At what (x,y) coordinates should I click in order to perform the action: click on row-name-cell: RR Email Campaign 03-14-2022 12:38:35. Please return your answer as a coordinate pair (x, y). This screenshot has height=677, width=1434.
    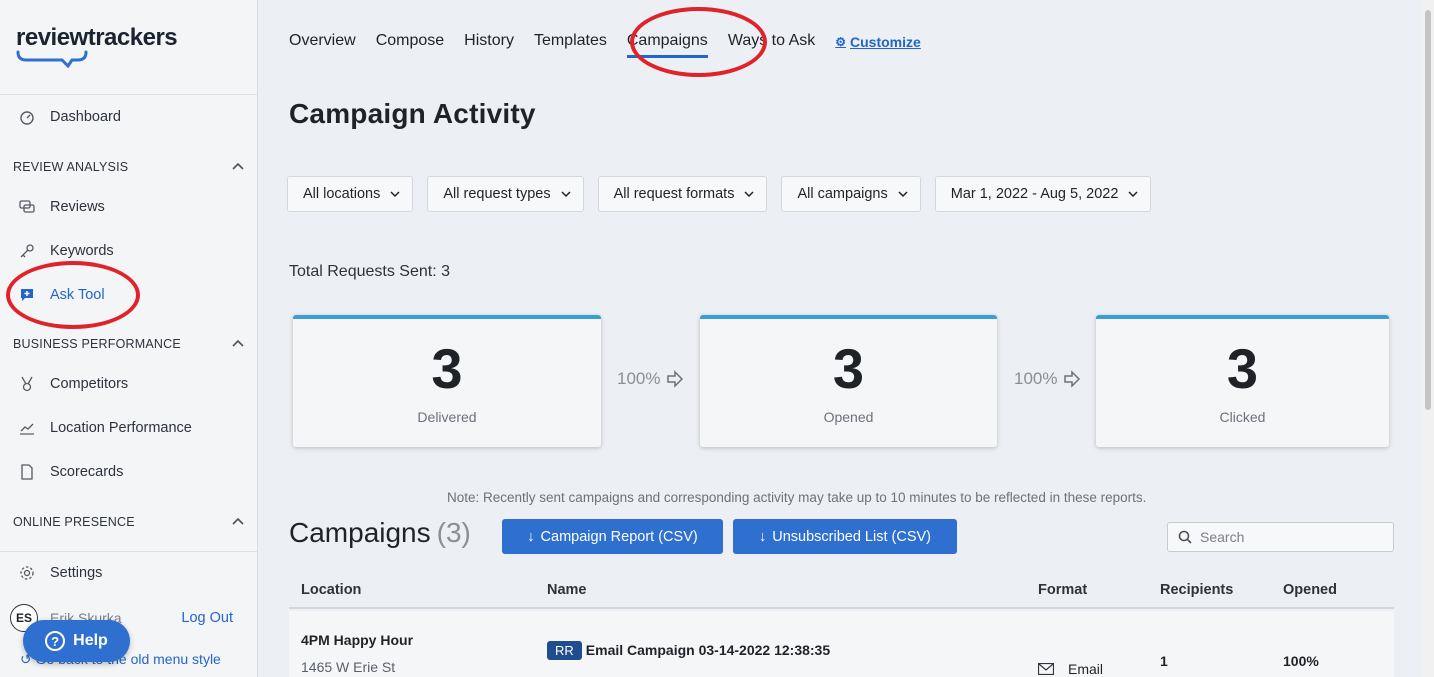
    Looking at the image, I should click on (688, 650).